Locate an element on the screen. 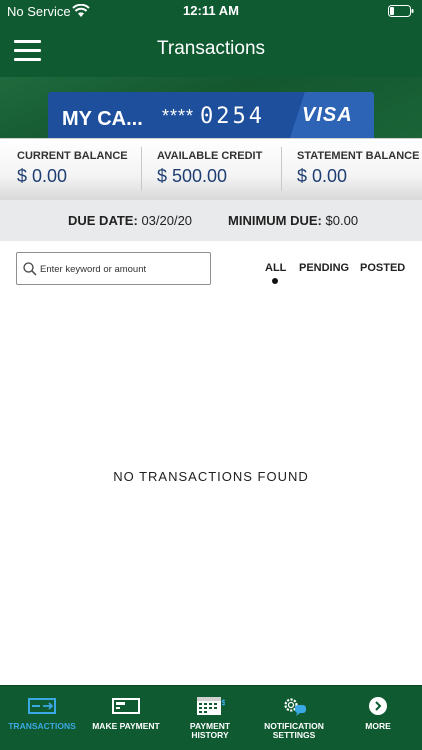 The height and width of the screenshot is (750, 422). available-credit-label: AVAILABLE CREDIT is located at coordinates (210, 156).